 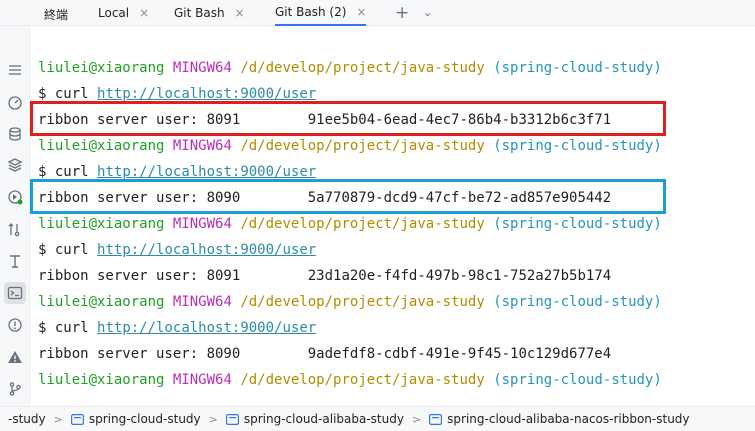 What do you see at coordinates (459, 276) in the screenshot?
I see `response-id: 23d1a20e-f4fd-497b-98c1-752a27b5b174` at bounding box center [459, 276].